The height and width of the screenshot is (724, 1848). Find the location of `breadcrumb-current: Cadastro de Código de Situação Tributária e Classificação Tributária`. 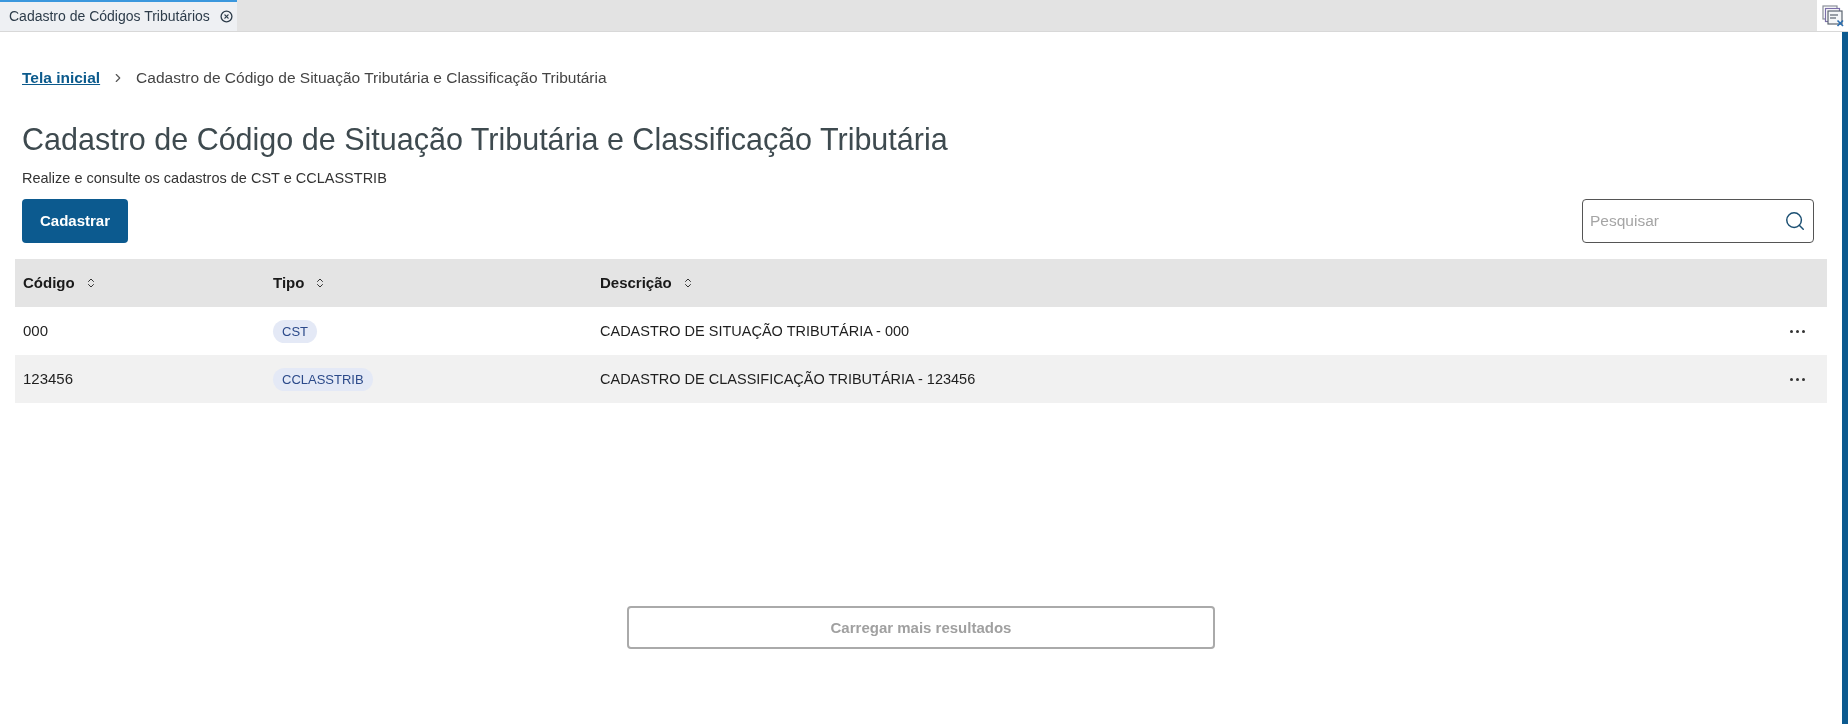

breadcrumb-current: Cadastro de Código de Situação Tributária e Classificação Tributária is located at coordinates (371, 78).